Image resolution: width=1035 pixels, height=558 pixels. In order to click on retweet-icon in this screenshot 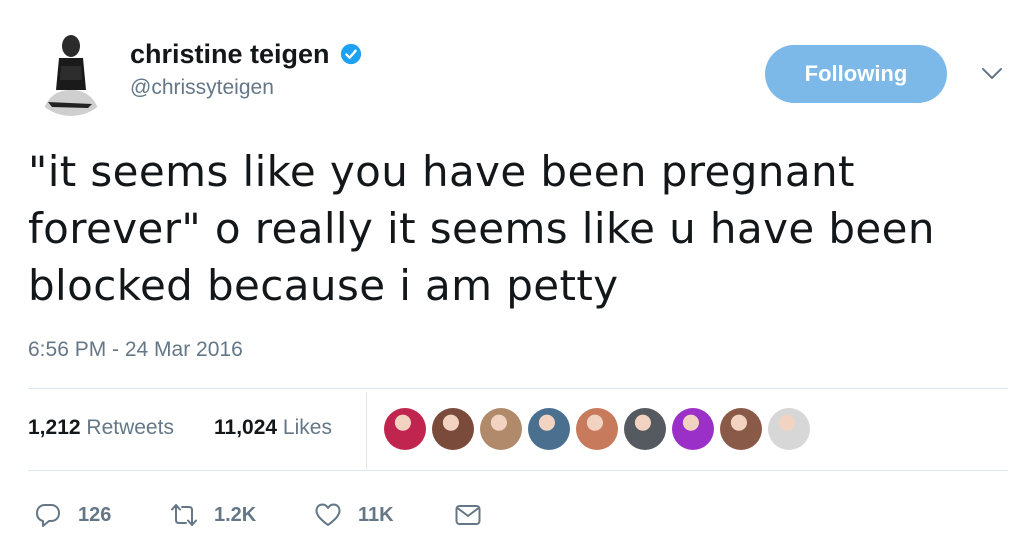, I will do `click(184, 515)`.